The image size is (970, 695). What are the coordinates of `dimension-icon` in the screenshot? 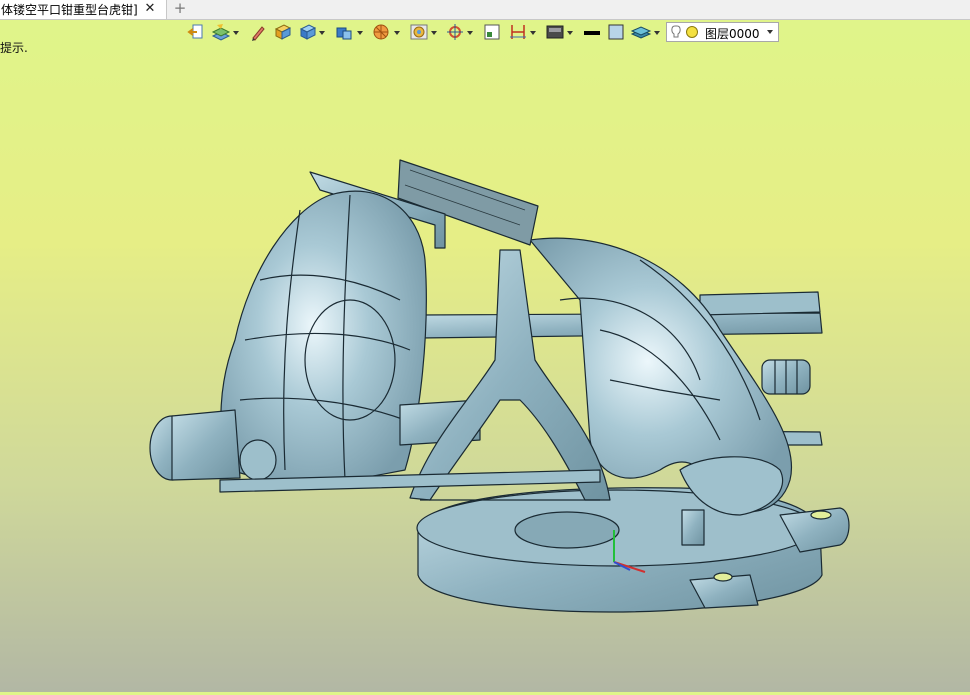 It's located at (518, 33).